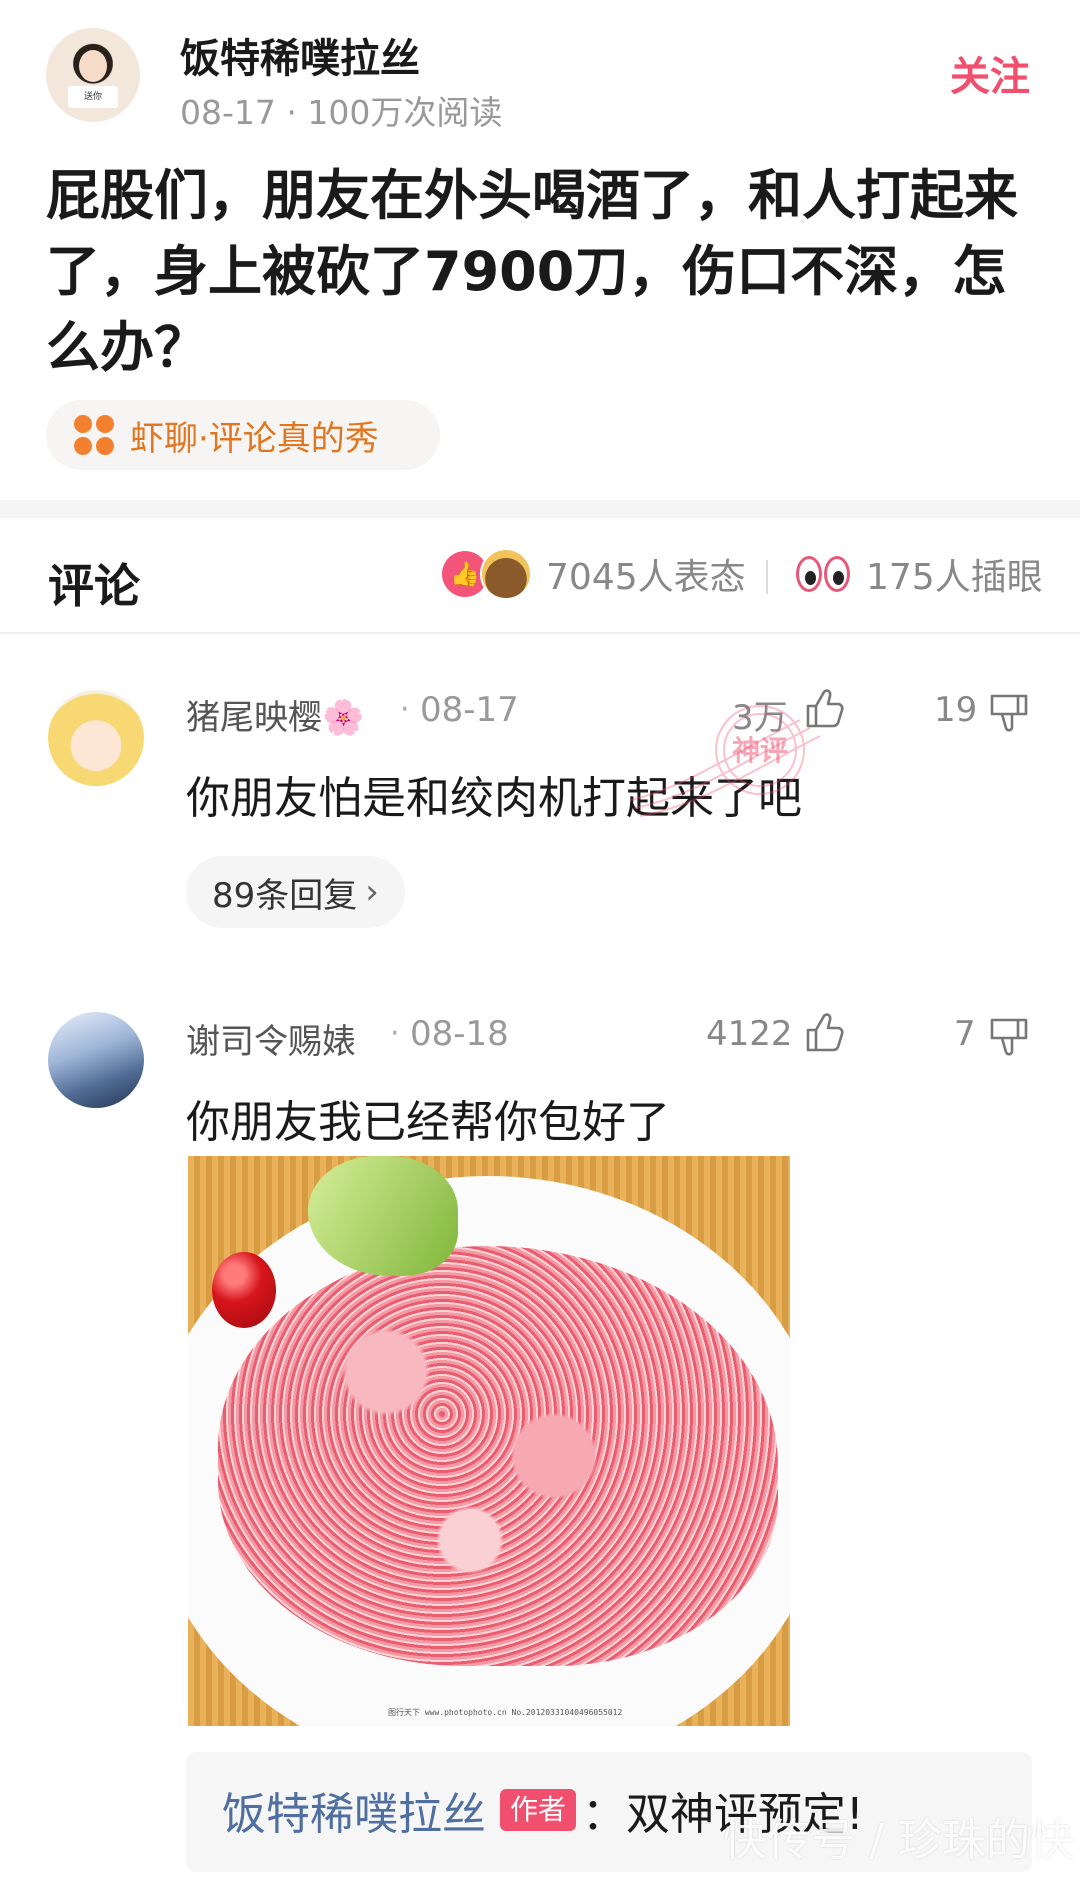  Describe the element at coordinates (646, 577) in the screenshot. I see `reactions-count: 7045人表态` at that location.